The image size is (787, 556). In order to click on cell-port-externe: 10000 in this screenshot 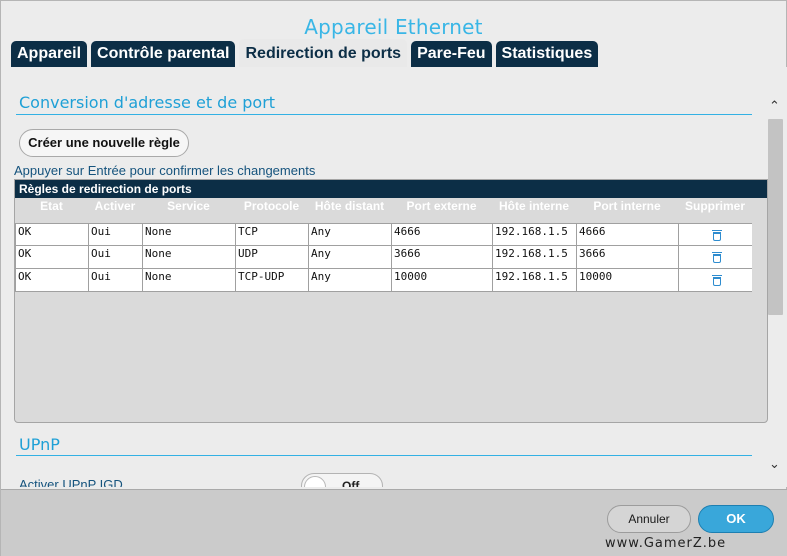, I will do `click(441, 280)`.